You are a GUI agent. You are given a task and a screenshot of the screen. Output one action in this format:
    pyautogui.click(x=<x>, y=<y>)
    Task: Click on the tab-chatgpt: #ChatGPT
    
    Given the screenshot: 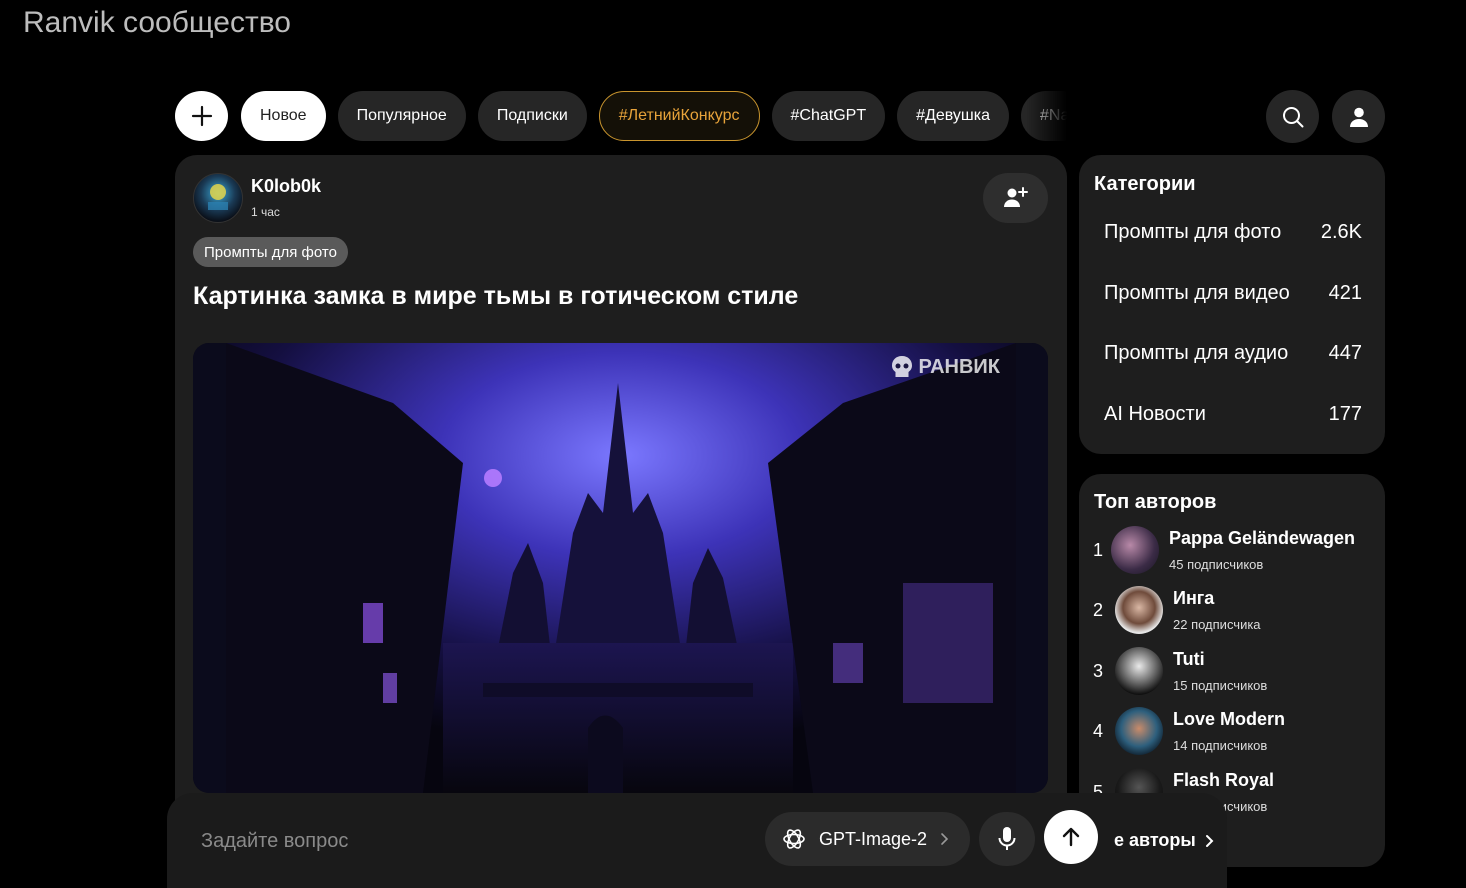 What is the action you would take?
    pyautogui.click(x=828, y=116)
    